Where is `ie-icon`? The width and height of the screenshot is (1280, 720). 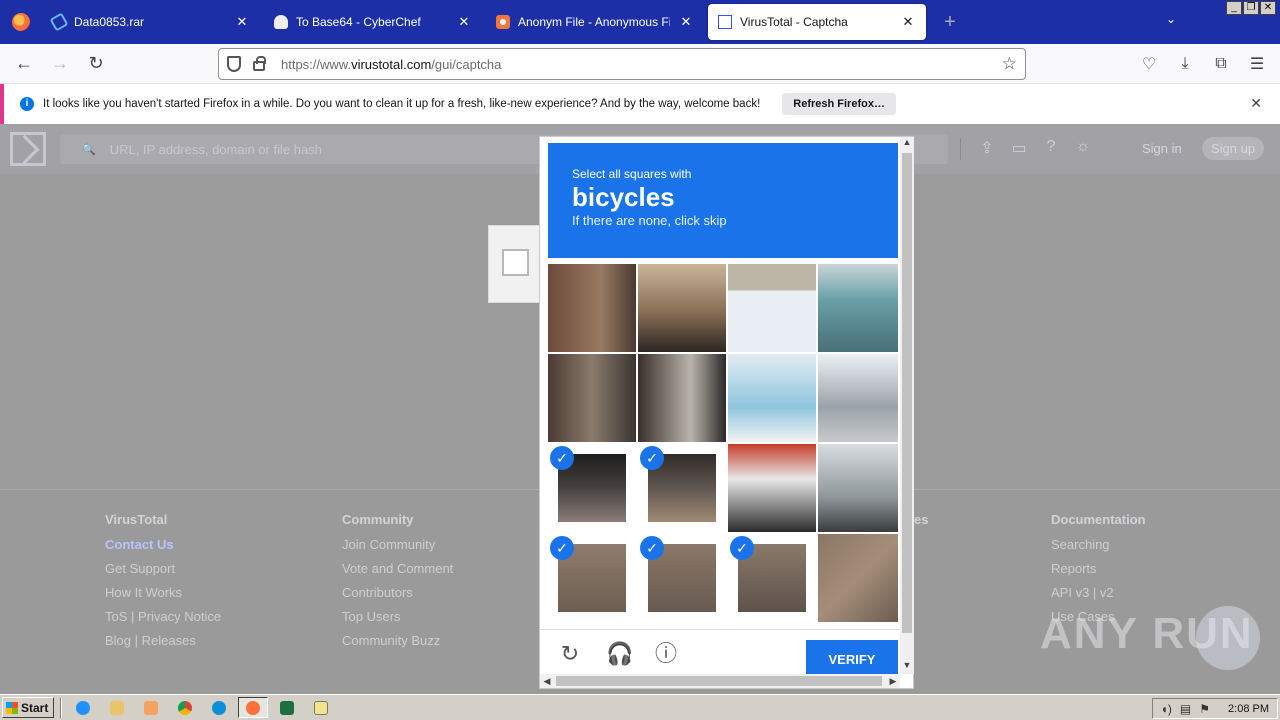 ie-icon is located at coordinates (83, 707).